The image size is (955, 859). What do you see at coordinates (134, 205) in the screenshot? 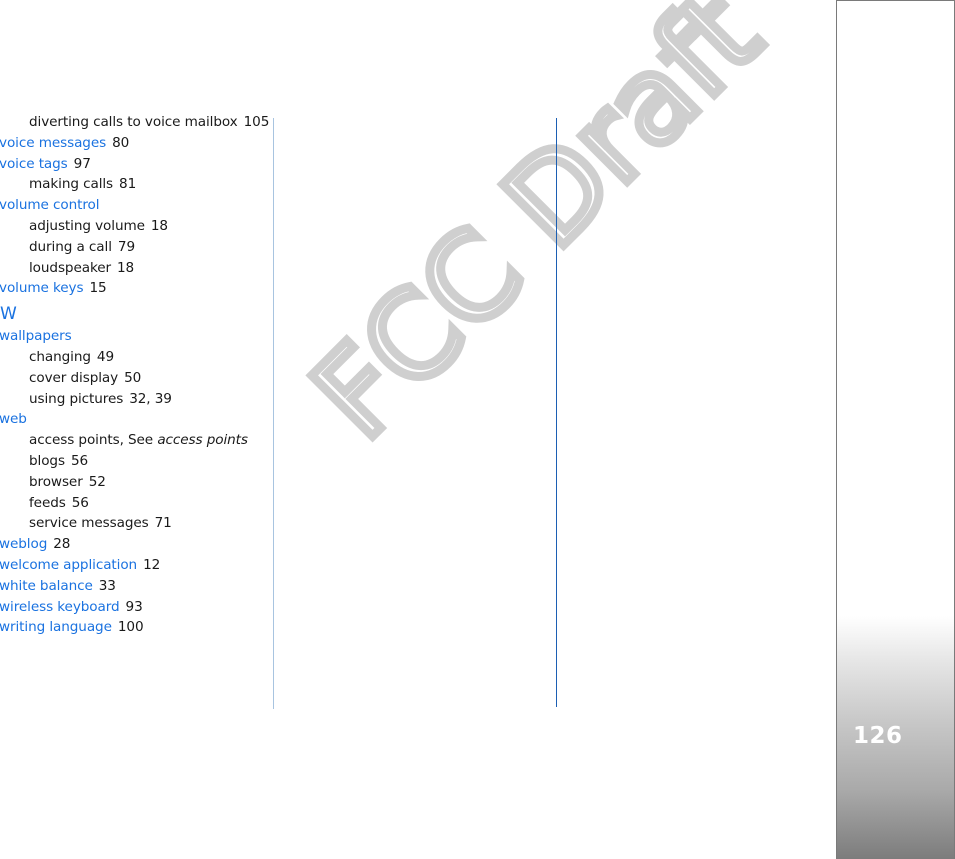
I see `index-entry-volume-control: volume control` at bounding box center [134, 205].